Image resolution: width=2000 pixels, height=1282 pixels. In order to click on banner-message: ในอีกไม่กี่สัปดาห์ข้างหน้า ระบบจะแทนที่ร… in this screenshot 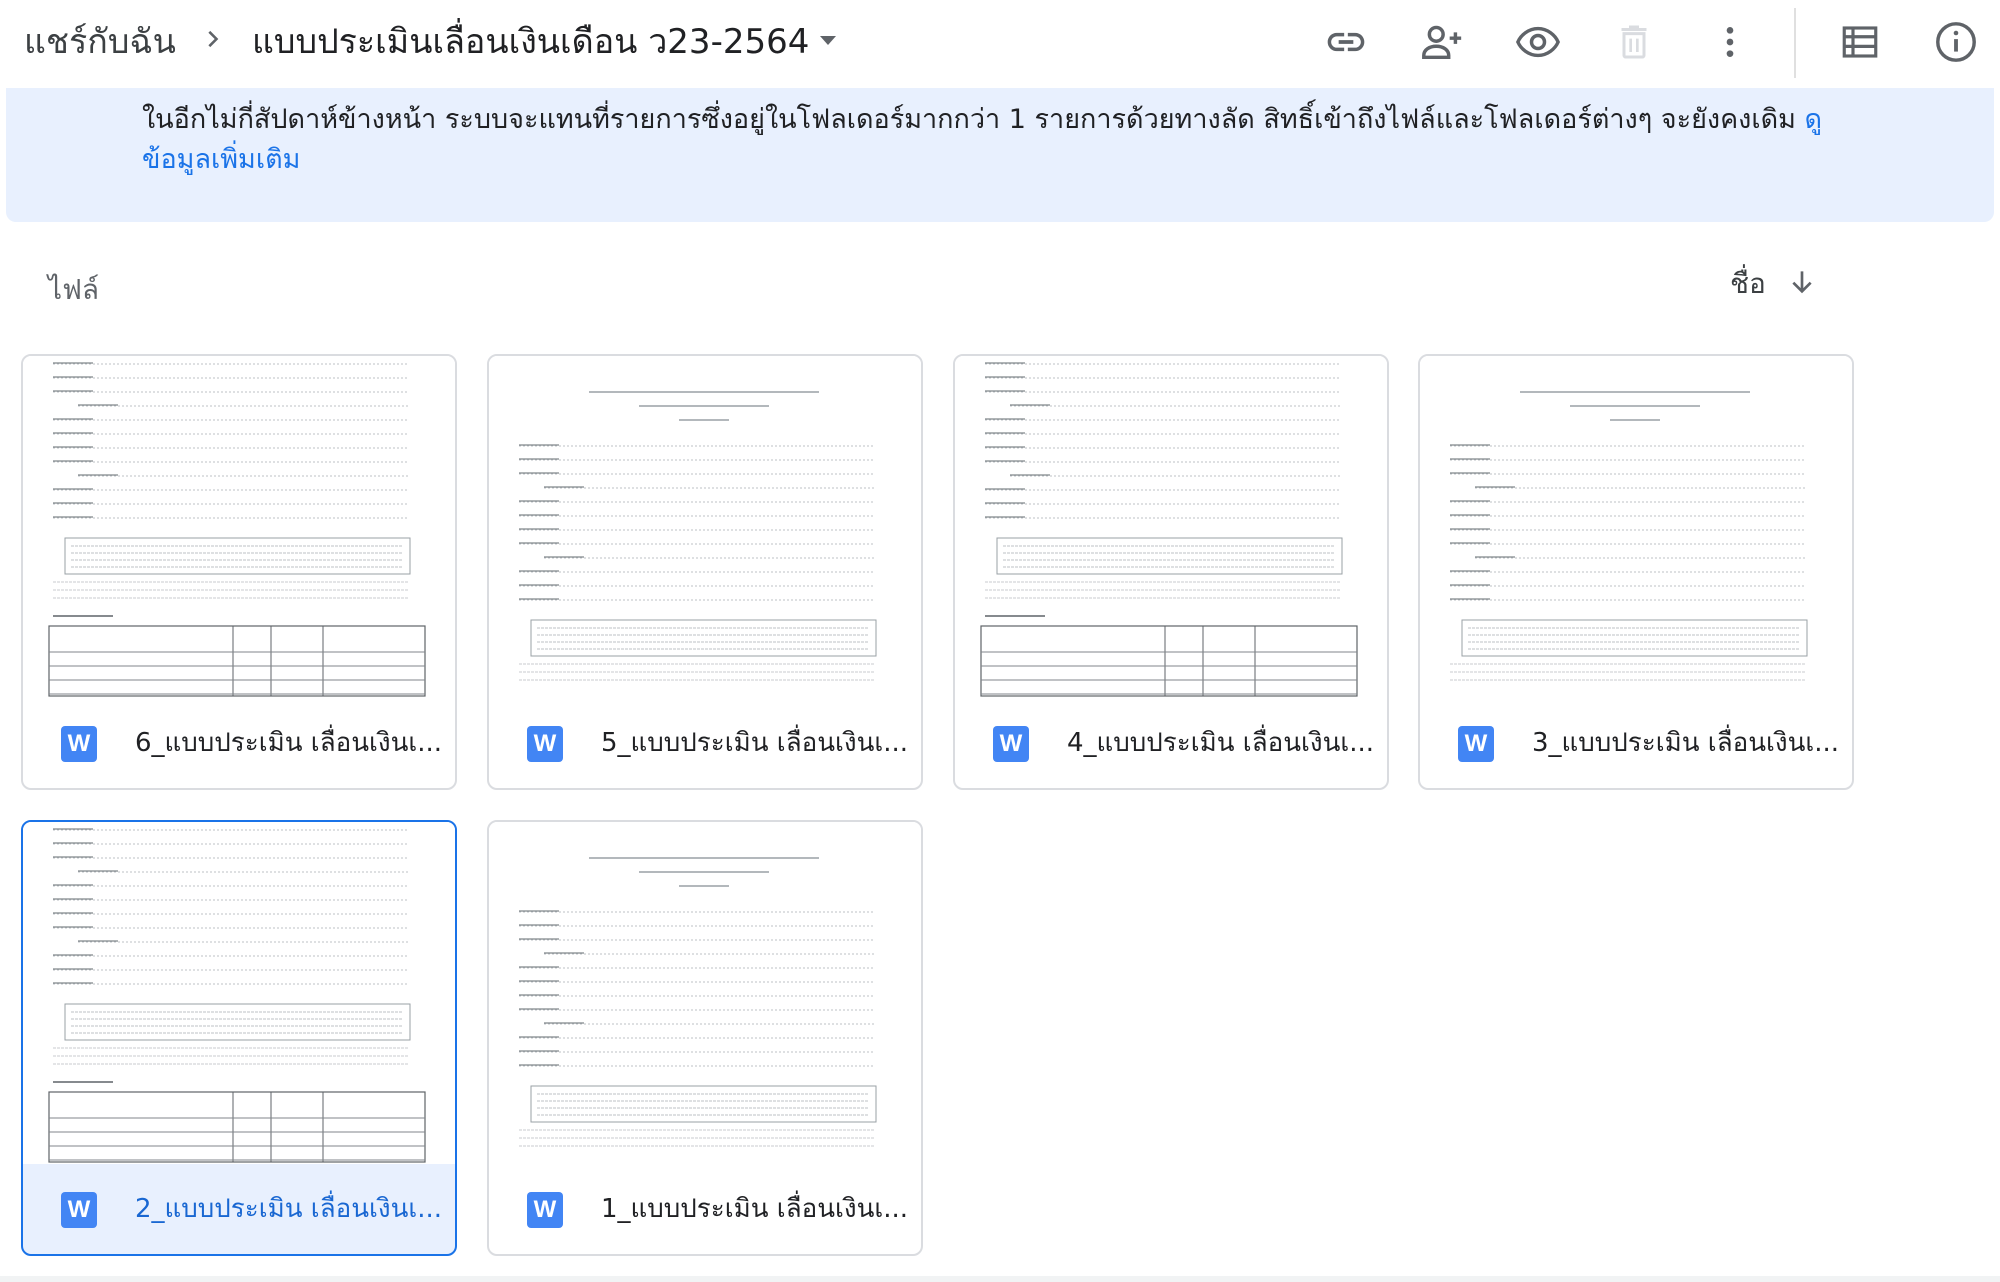, I will do `click(973, 119)`.